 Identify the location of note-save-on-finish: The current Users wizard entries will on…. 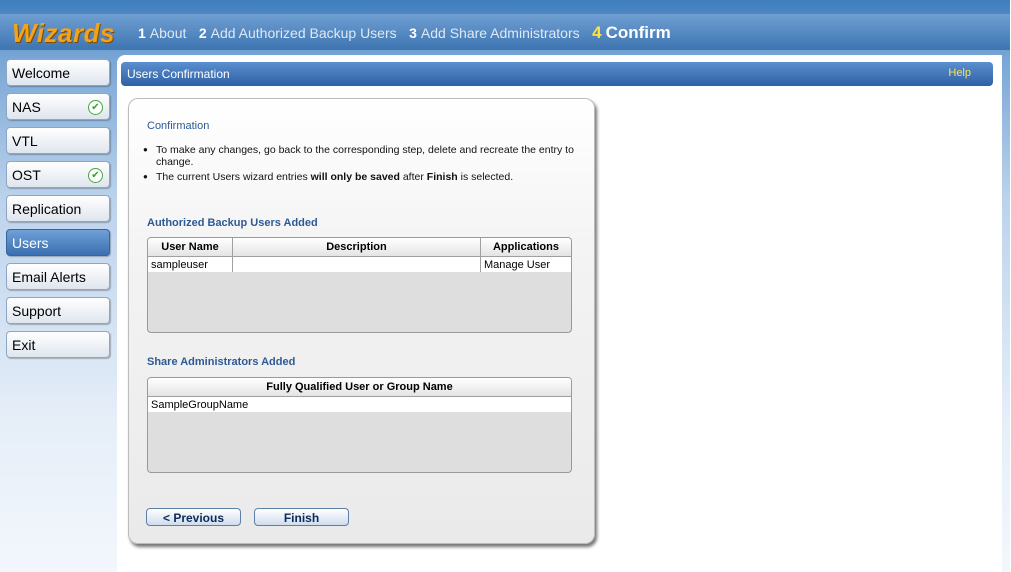
(362, 177).